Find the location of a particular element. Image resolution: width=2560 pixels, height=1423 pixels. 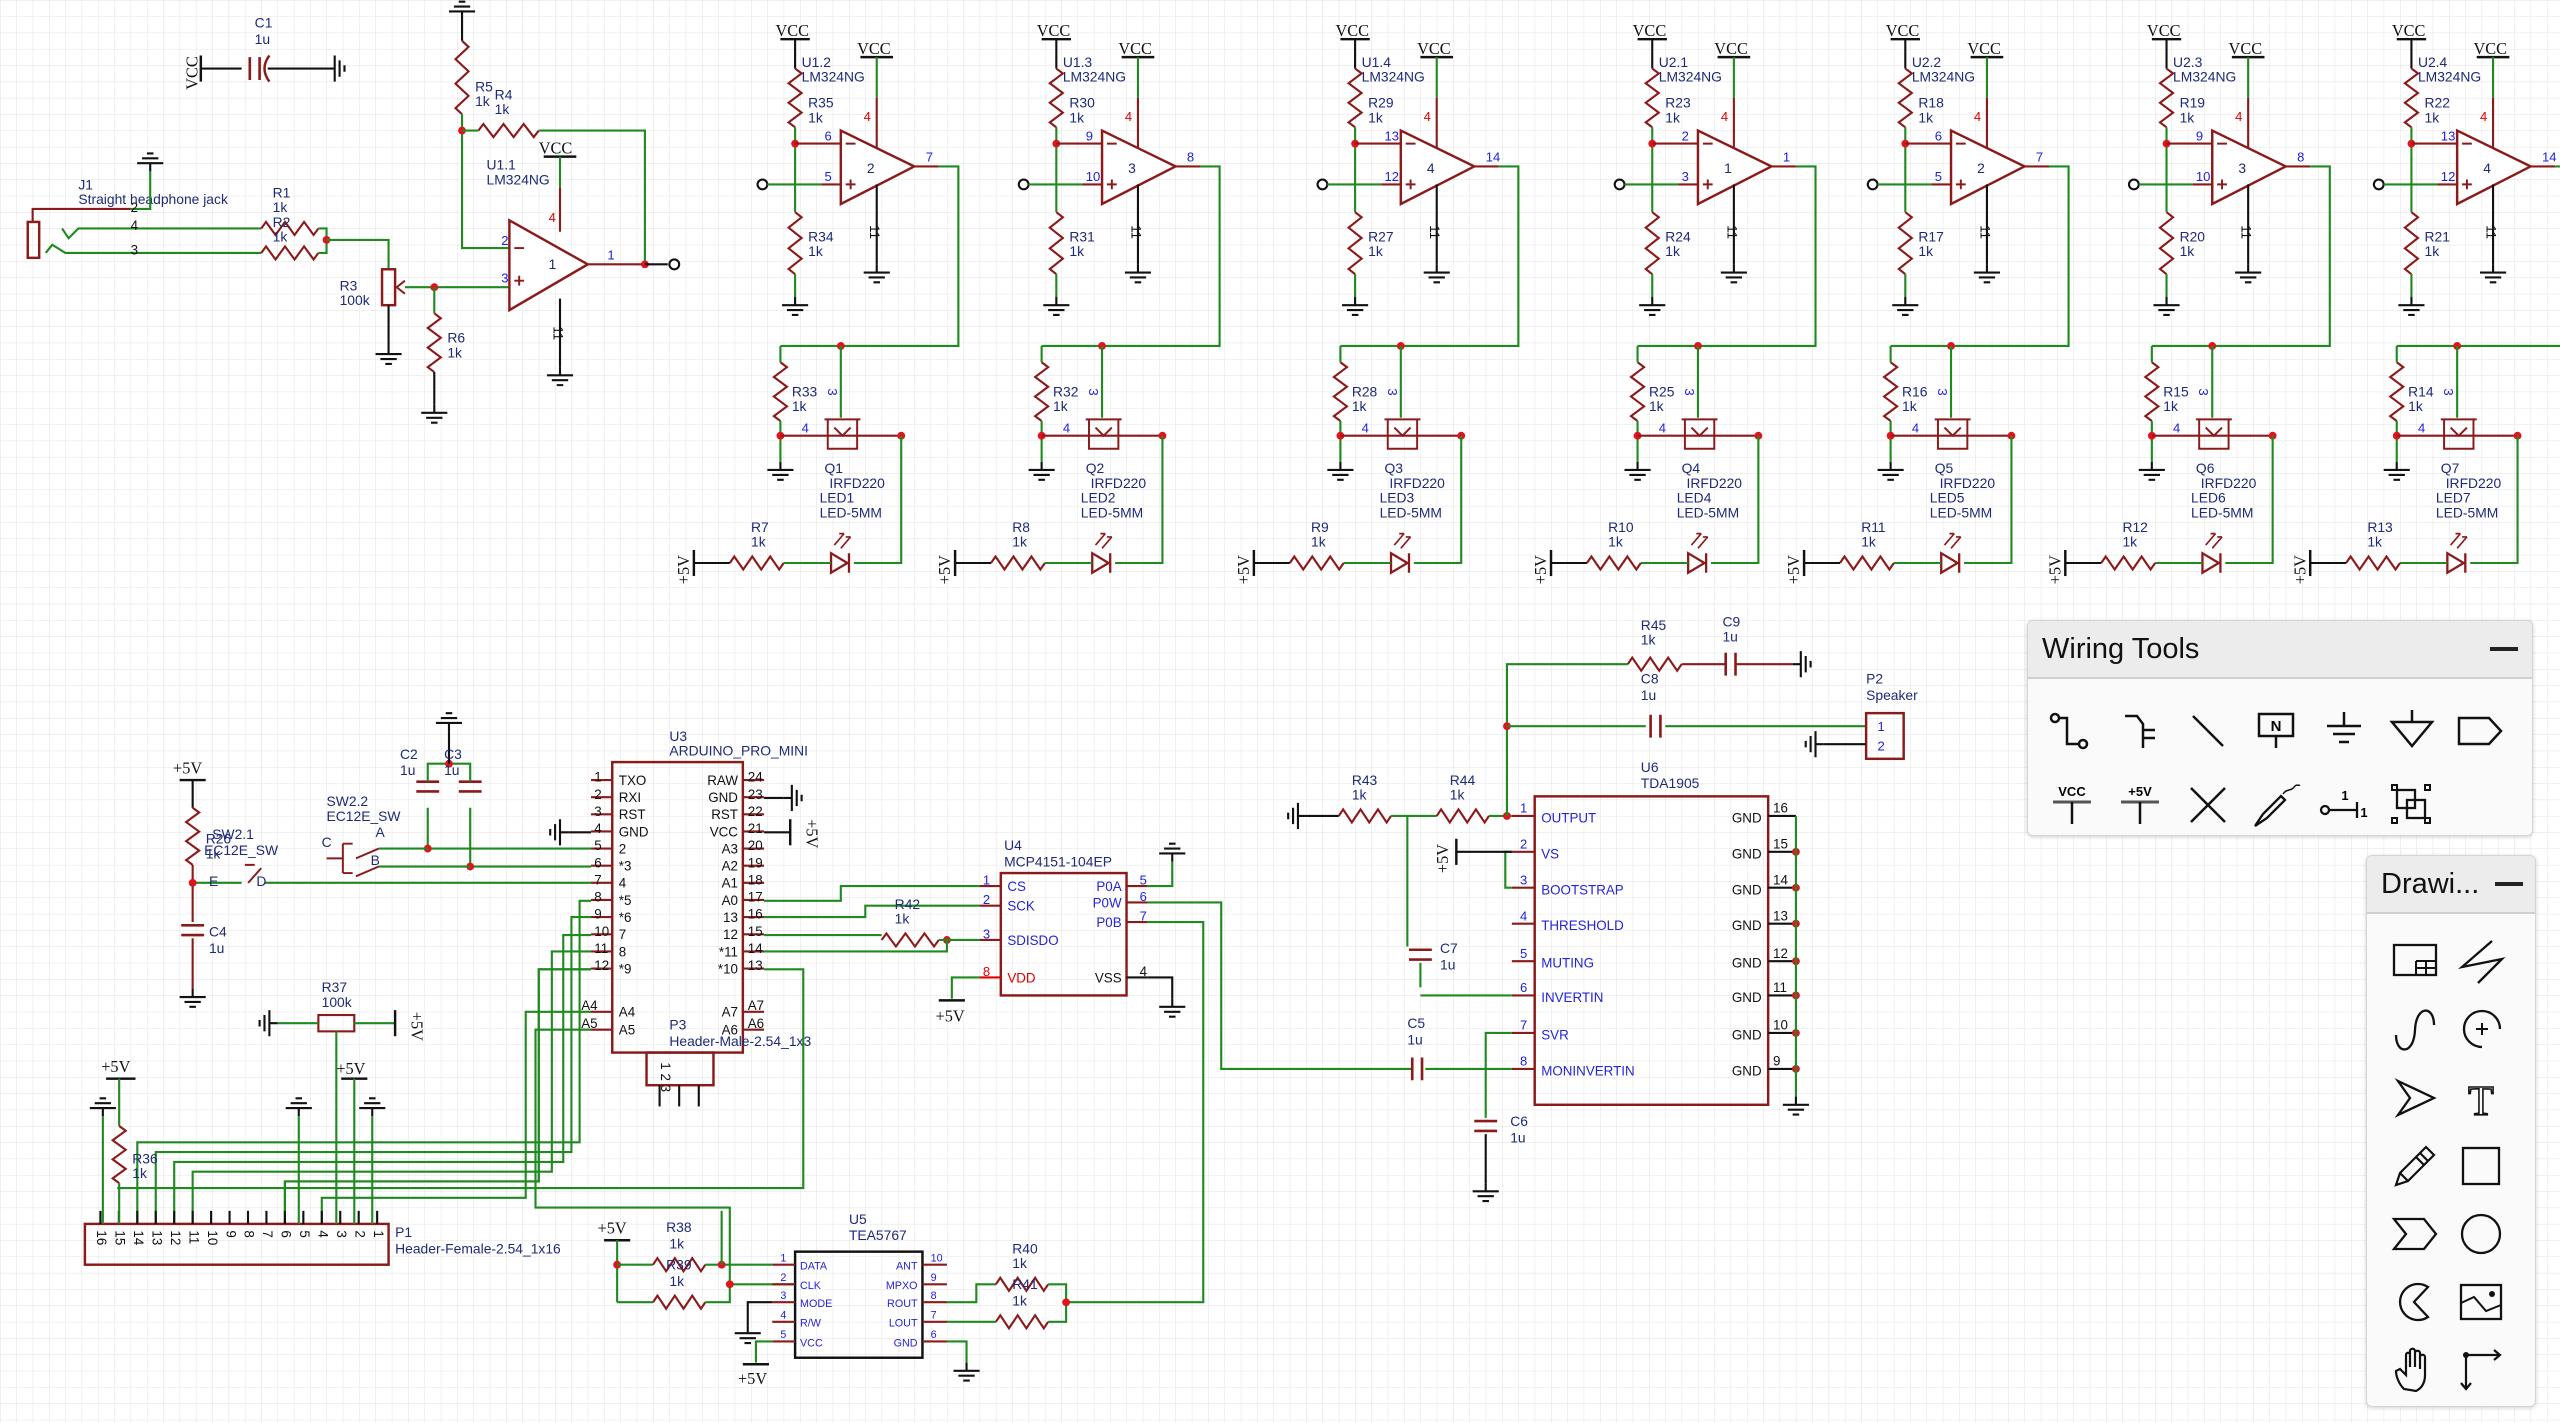

pin-number: 12 is located at coordinates (2448, 176).